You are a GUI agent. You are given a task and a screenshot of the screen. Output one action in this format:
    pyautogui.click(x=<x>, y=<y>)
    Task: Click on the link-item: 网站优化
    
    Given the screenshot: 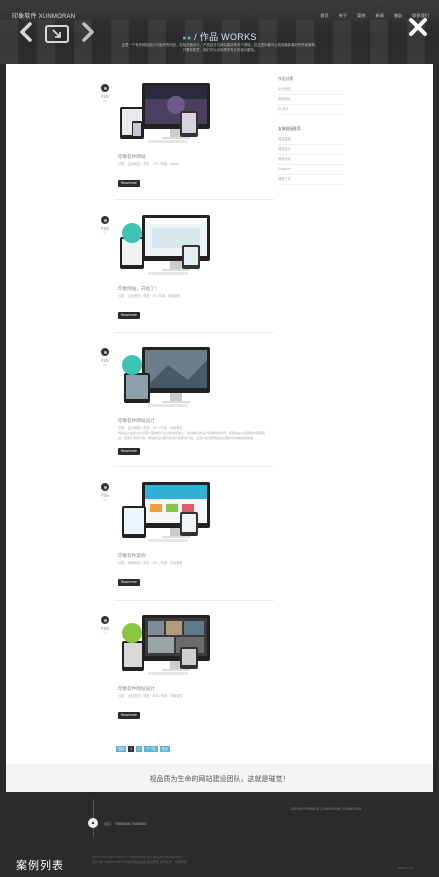 What is the action you would take?
    pyautogui.click(x=311, y=160)
    